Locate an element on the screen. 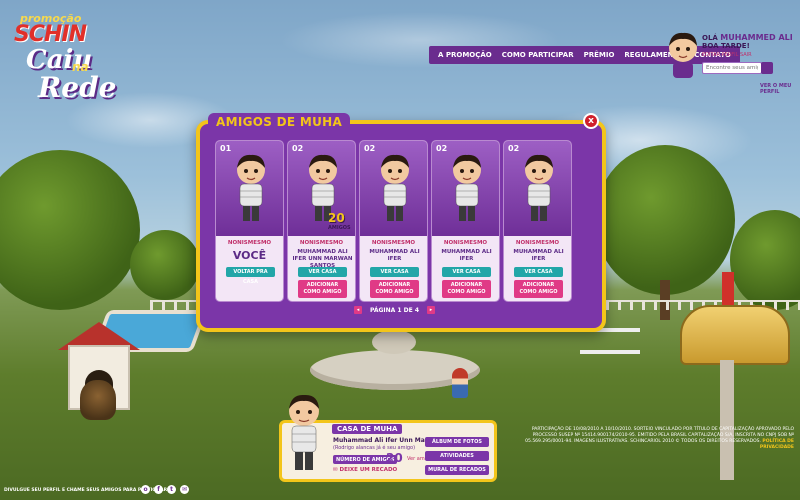 This screenshot has width=800, height=500. fountain-top is located at coordinates (394, 342).